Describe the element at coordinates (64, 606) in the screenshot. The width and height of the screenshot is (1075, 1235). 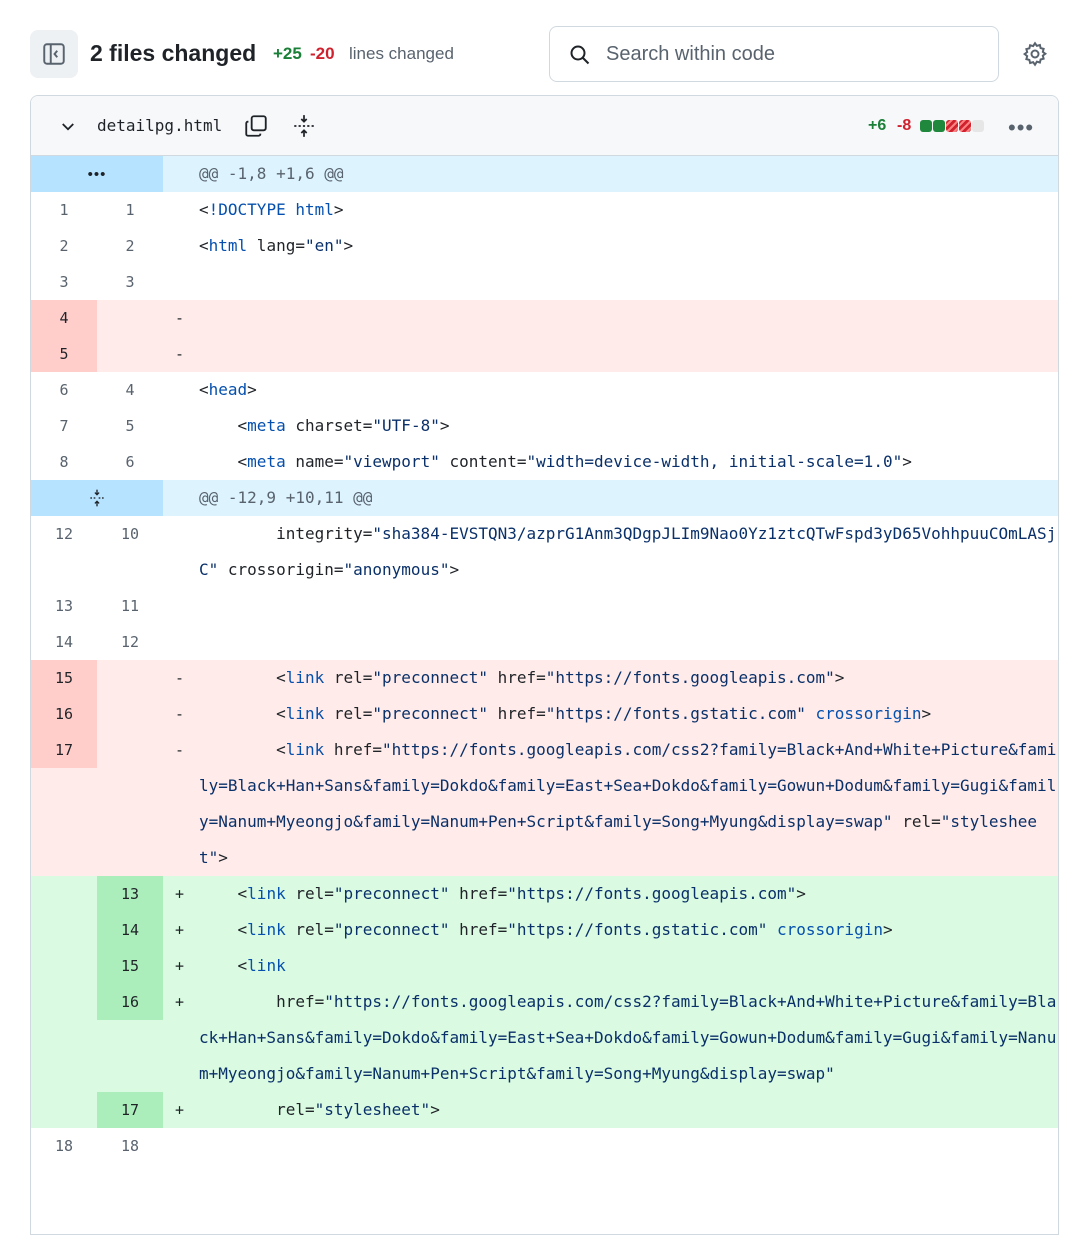
I see `old-line-number: 13` at that location.